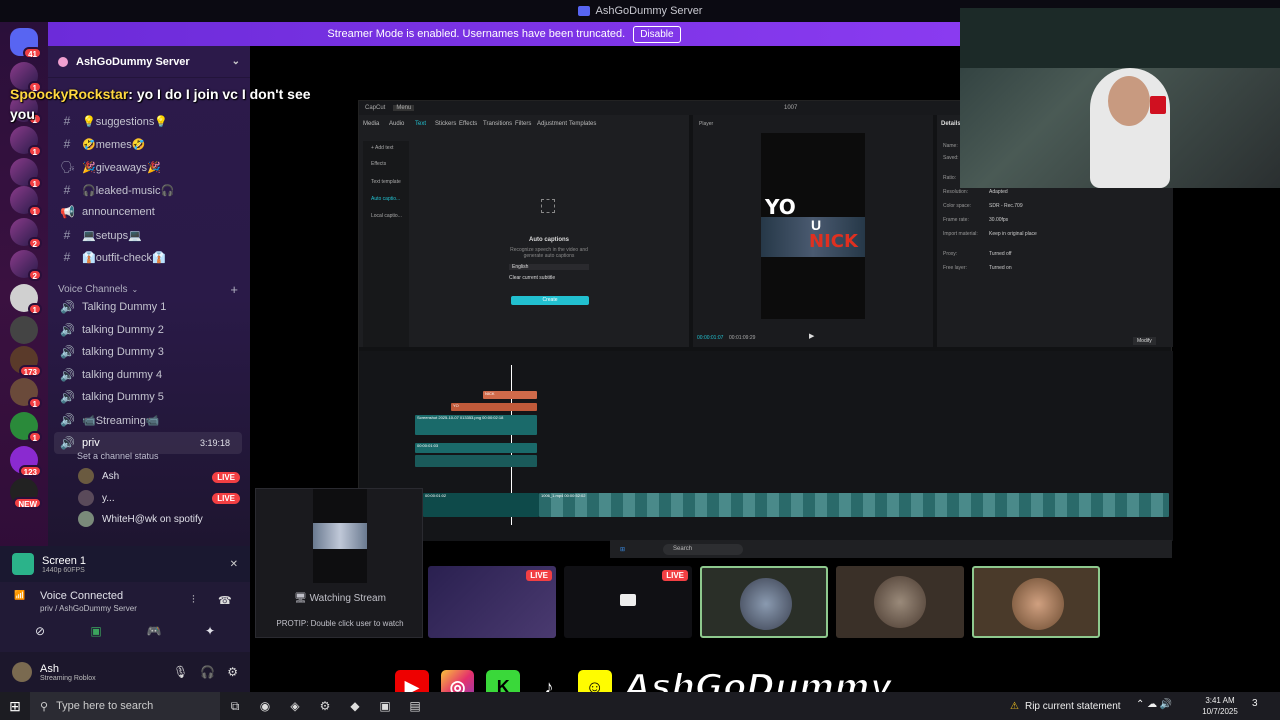  Describe the element at coordinates (148, 397) in the screenshot. I see `voice-channel: 🔊 talking Dummy 5` at that location.